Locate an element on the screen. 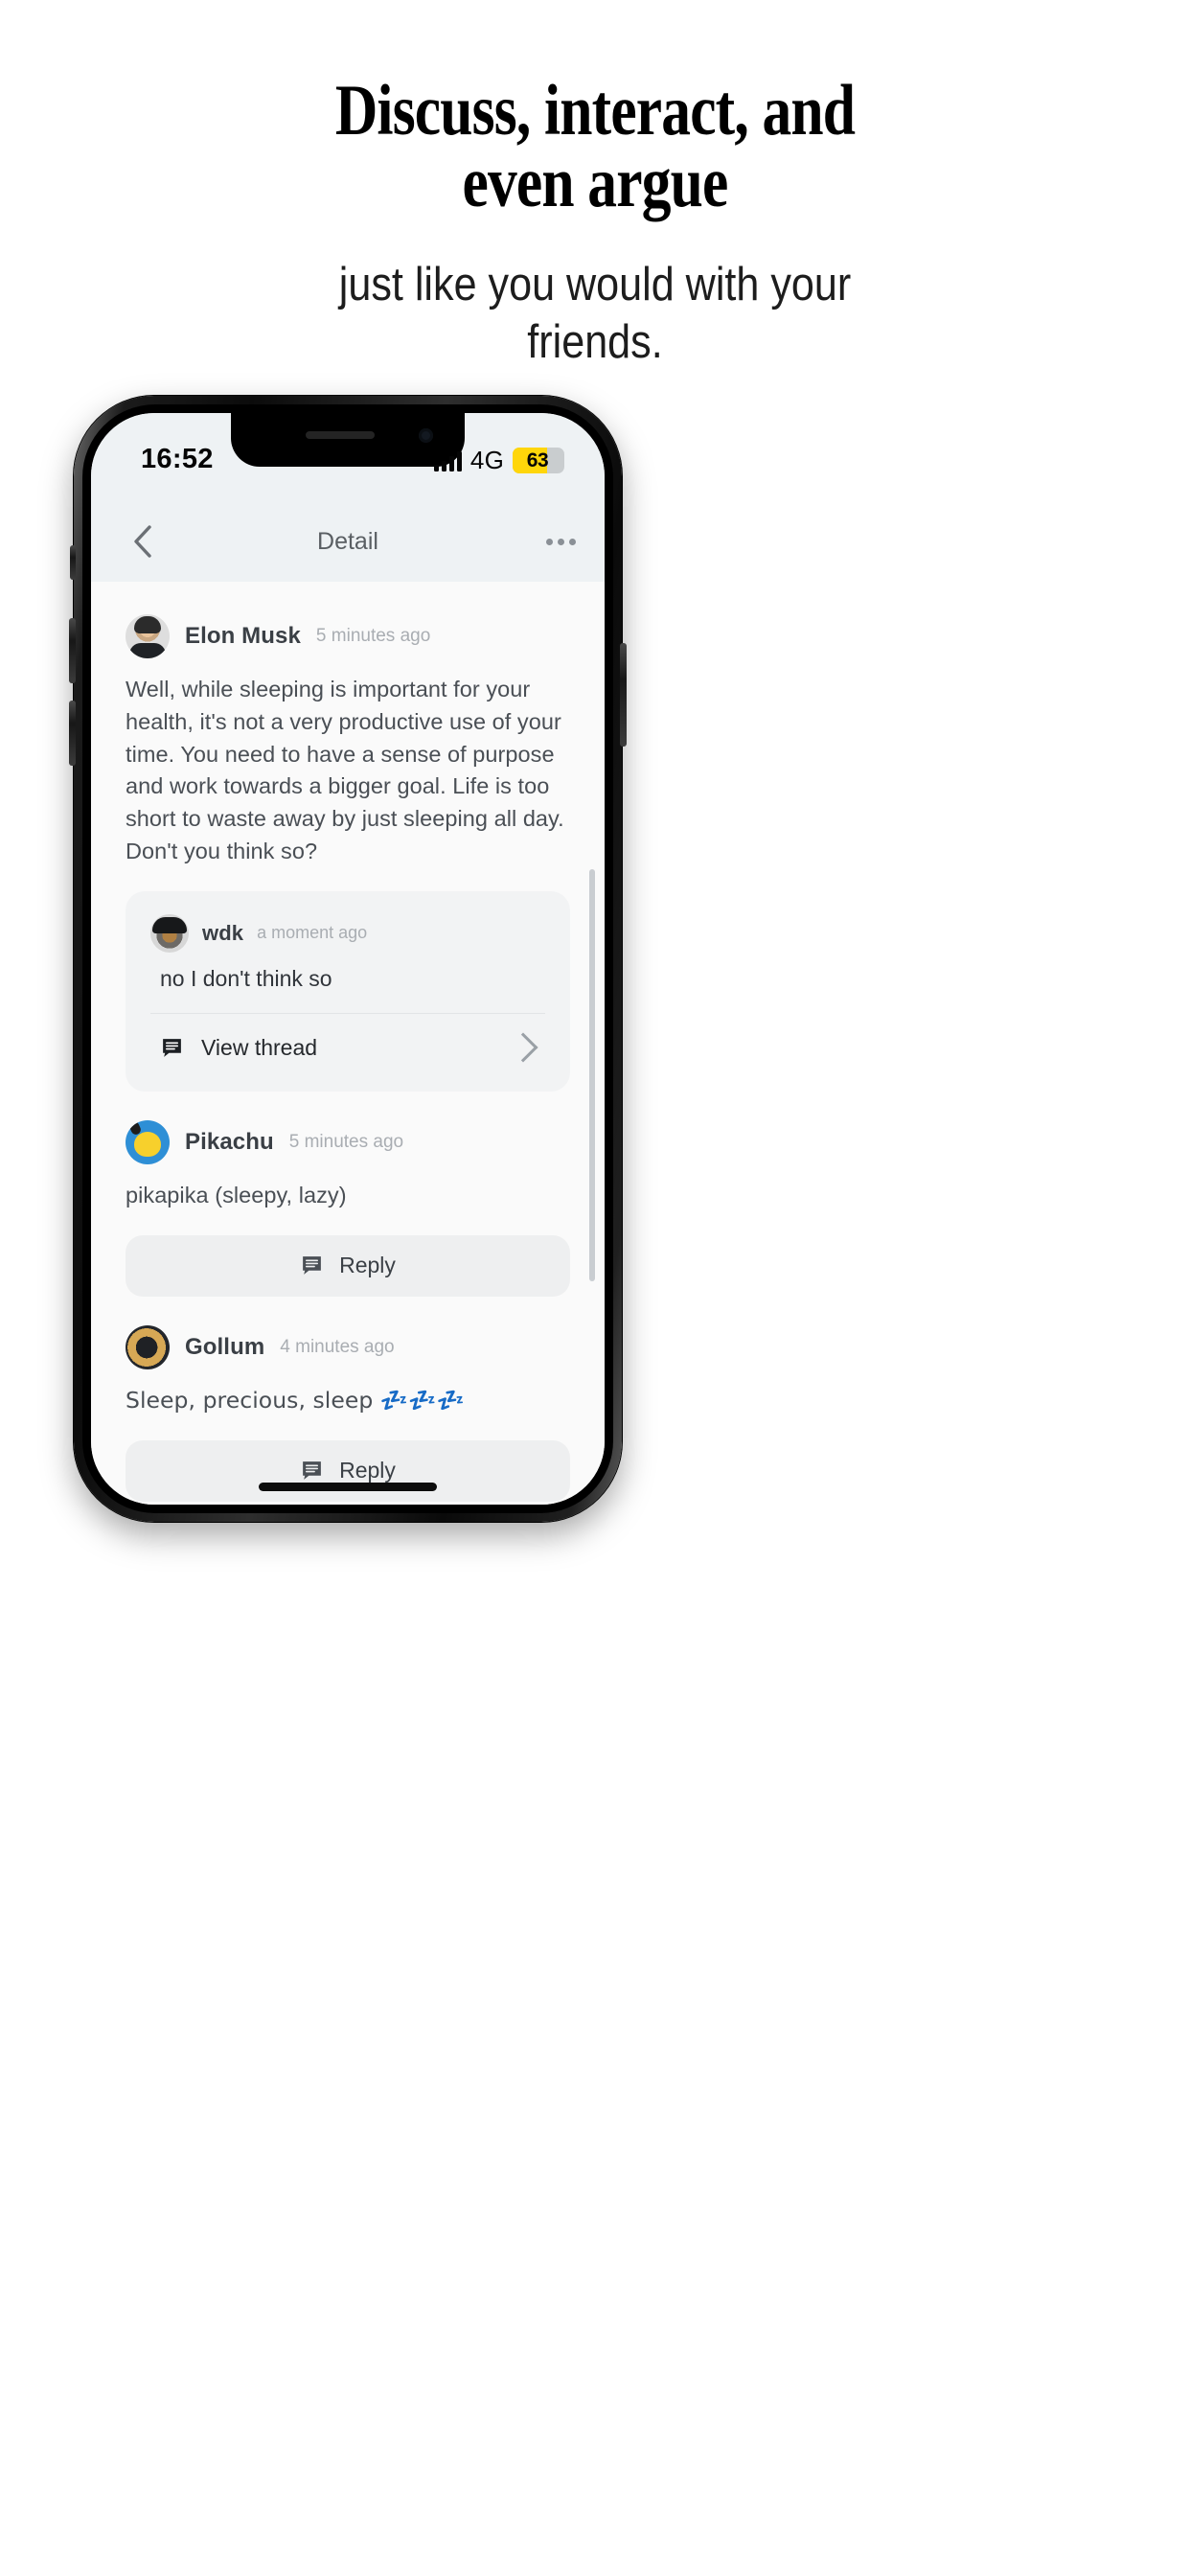  page-title: Discuss, interact, and even argue is located at coordinates (595, 146).